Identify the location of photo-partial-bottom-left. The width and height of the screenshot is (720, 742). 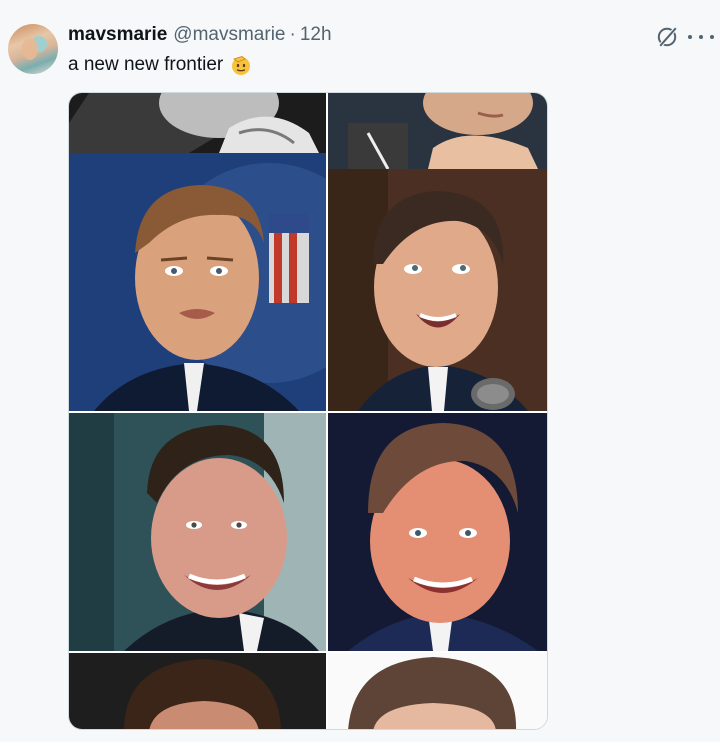
(197, 691).